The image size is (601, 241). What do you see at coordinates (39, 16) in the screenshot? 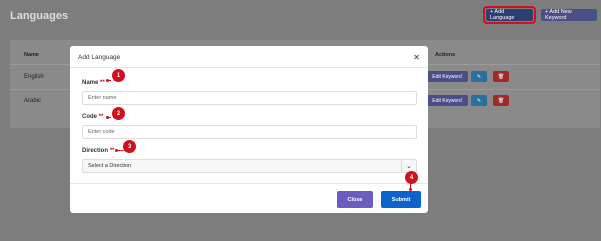
I see `page-title: Languages` at bounding box center [39, 16].